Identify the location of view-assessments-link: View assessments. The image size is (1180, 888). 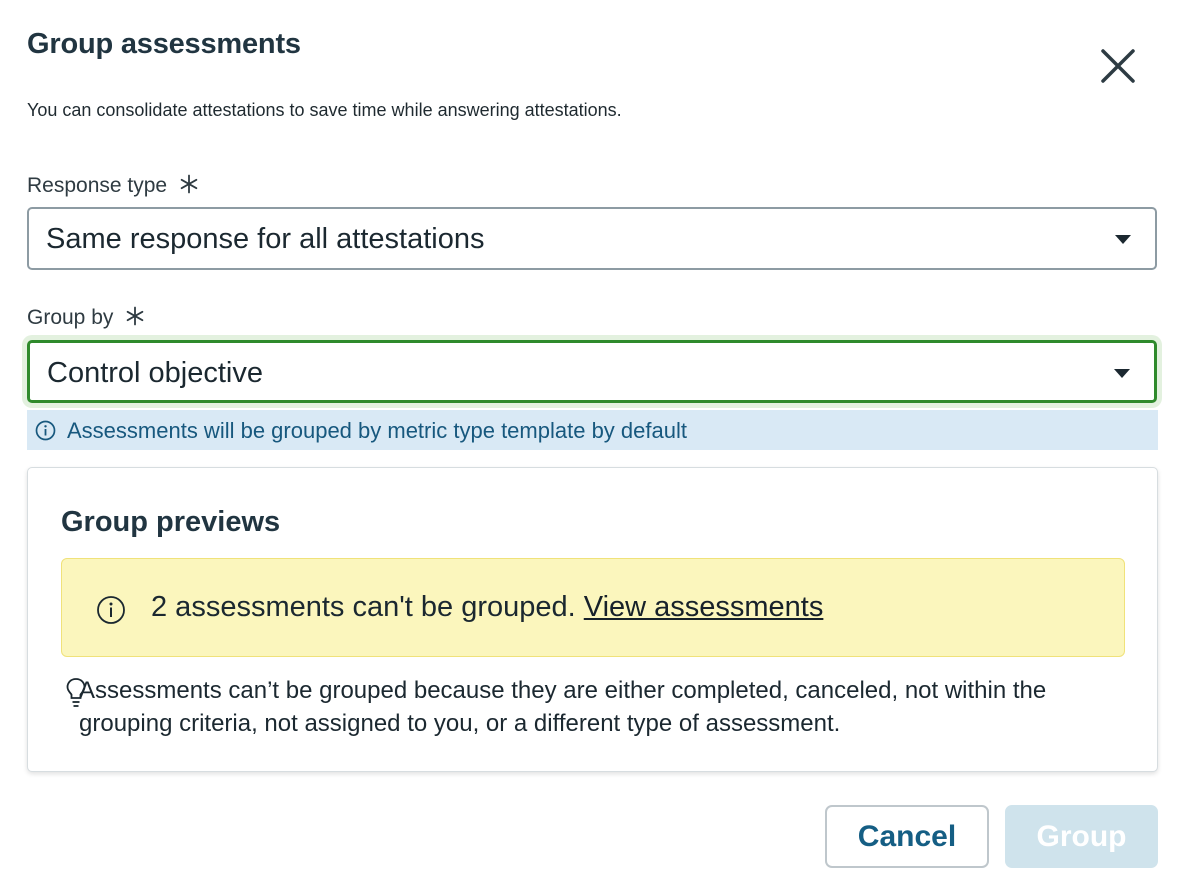
(704, 607).